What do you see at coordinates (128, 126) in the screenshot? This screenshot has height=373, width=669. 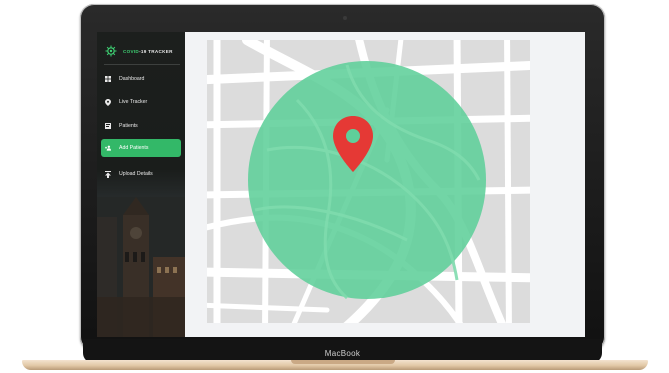 I see `sidebar-item-label: Patients` at bounding box center [128, 126].